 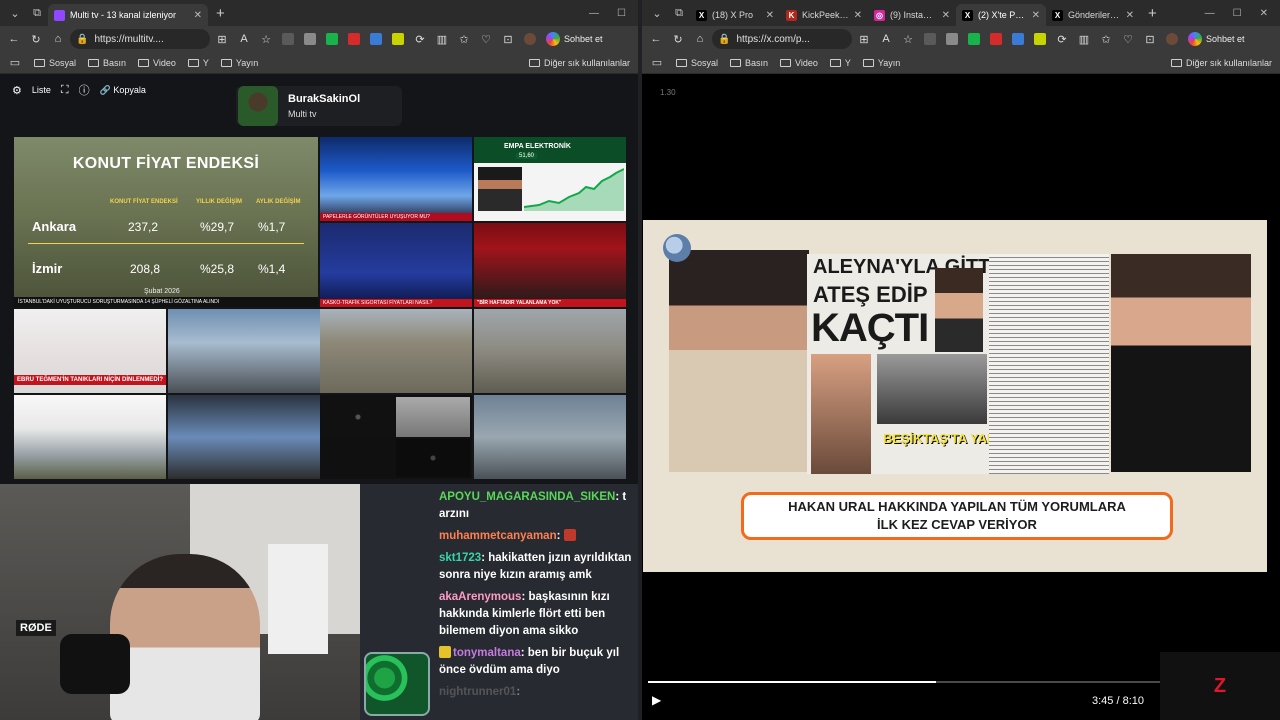 I want to click on tv-tile-multicam, so click(x=244, y=437).